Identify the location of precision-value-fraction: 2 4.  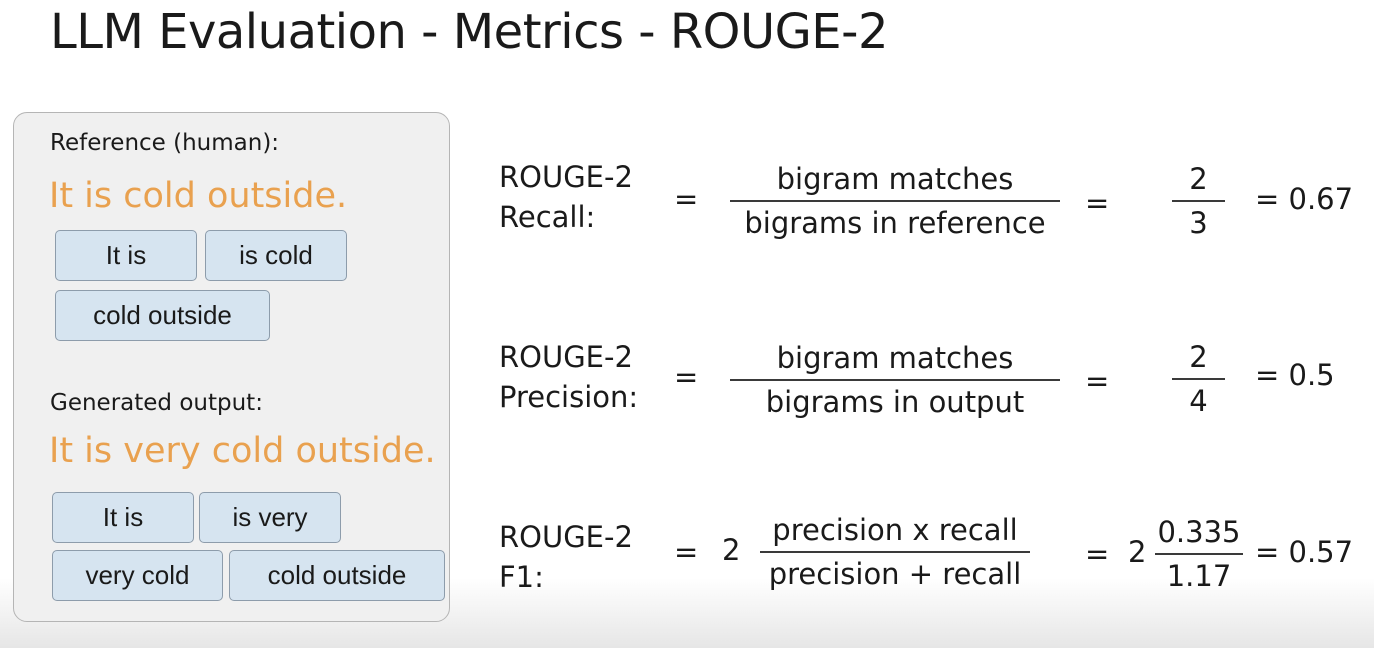
(1198, 379).